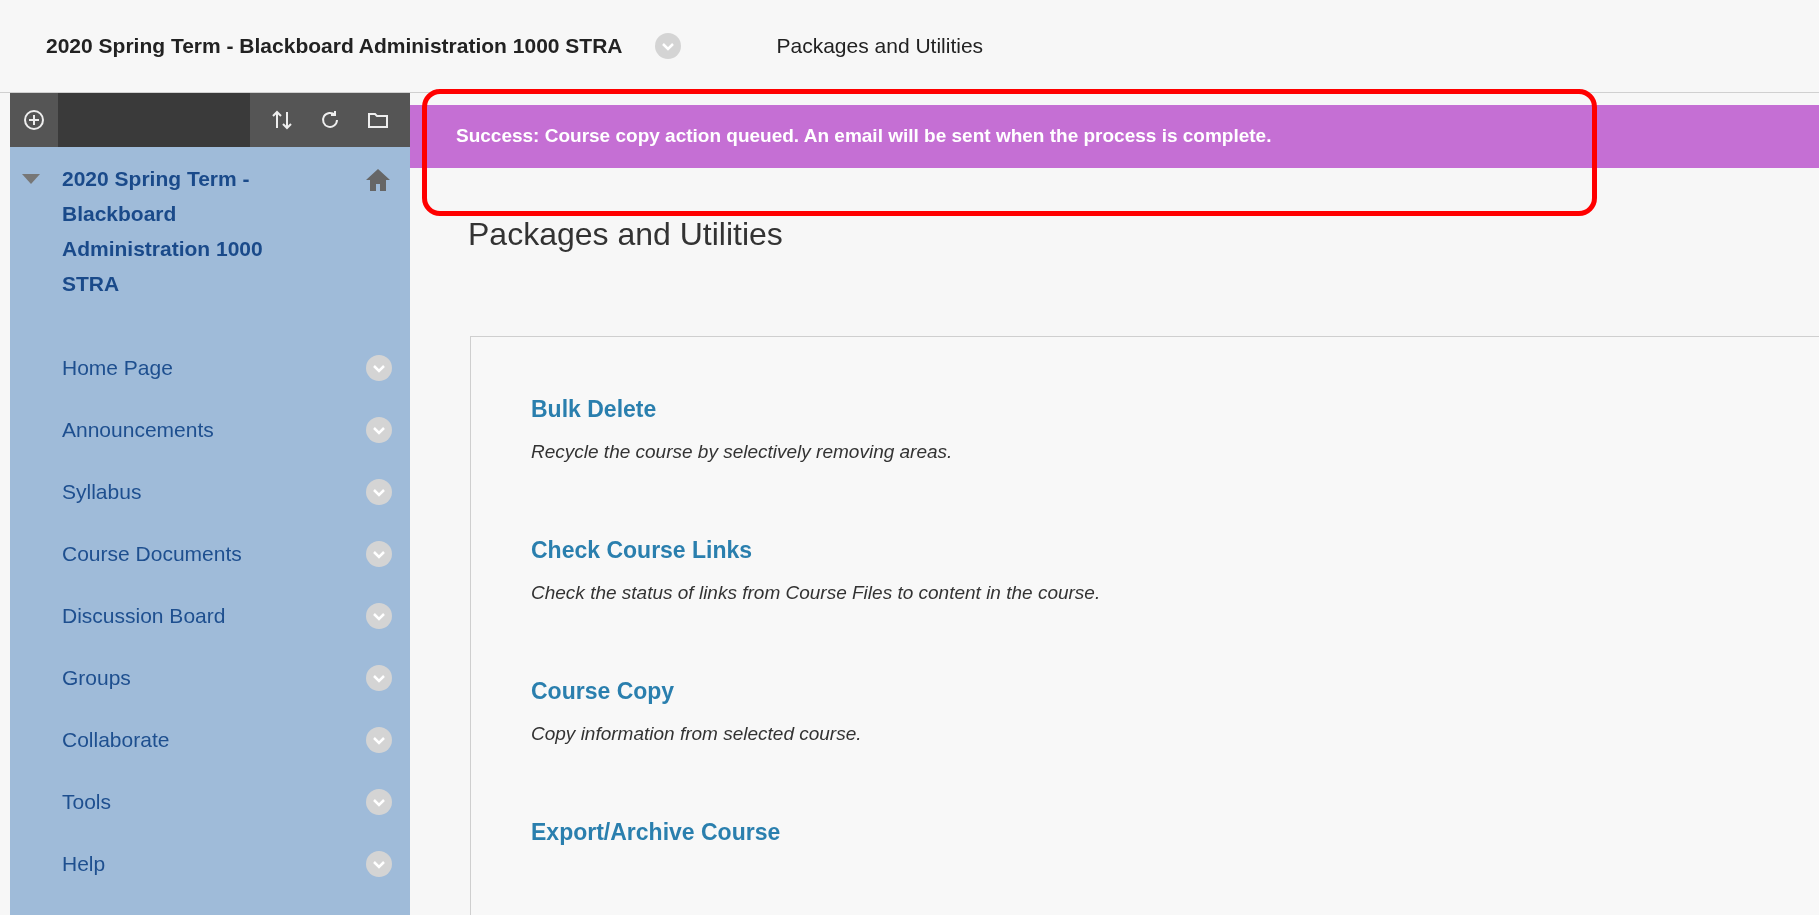  Describe the element at coordinates (192, 231) in the screenshot. I see `course-menu-title: 2020 Spring Term - Blackboard Administration 1000 STRA` at that location.